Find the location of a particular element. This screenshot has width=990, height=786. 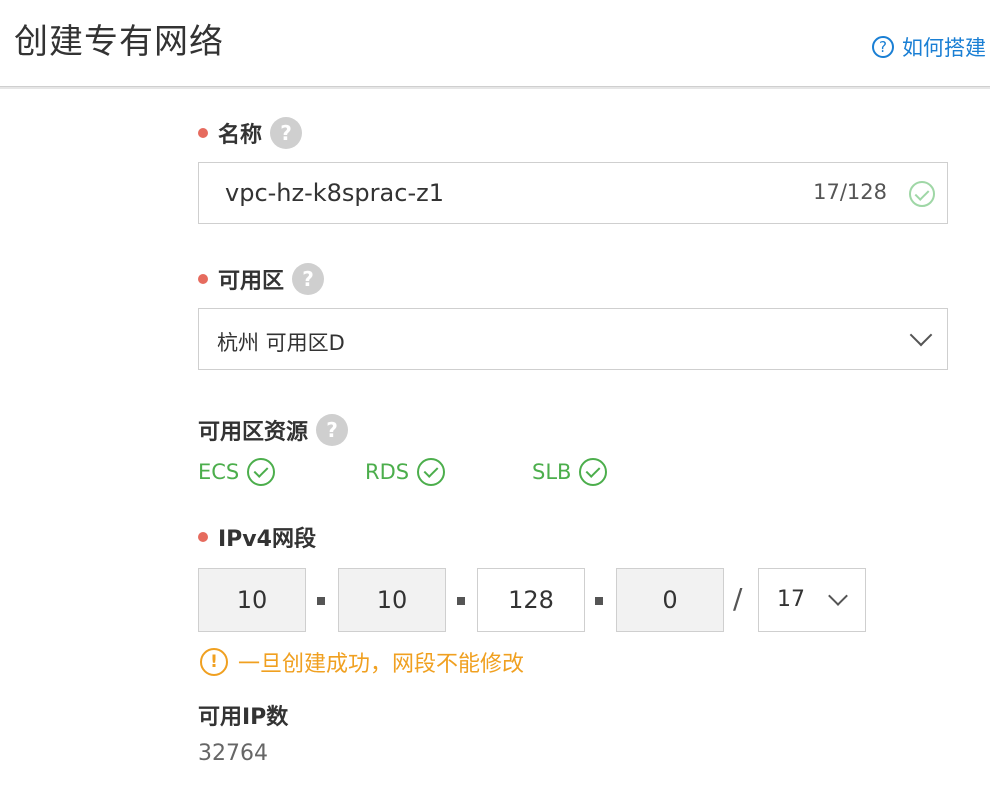

ipv4-octet-3: 128 is located at coordinates (531, 600).